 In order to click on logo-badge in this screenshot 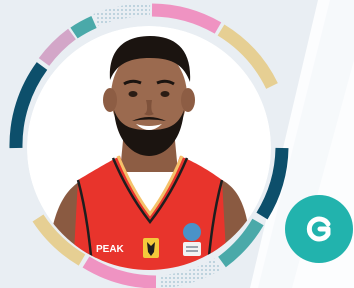, I will do `click(319, 229)`.